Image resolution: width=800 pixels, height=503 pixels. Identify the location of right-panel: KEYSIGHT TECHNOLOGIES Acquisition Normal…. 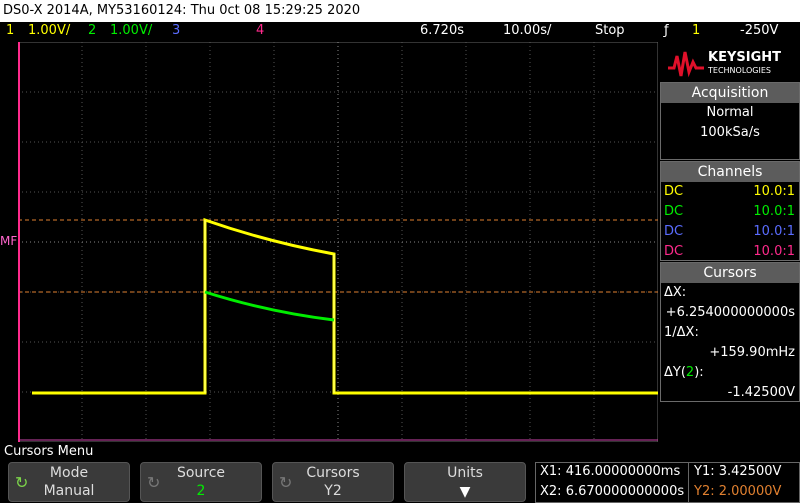
(730, 242).